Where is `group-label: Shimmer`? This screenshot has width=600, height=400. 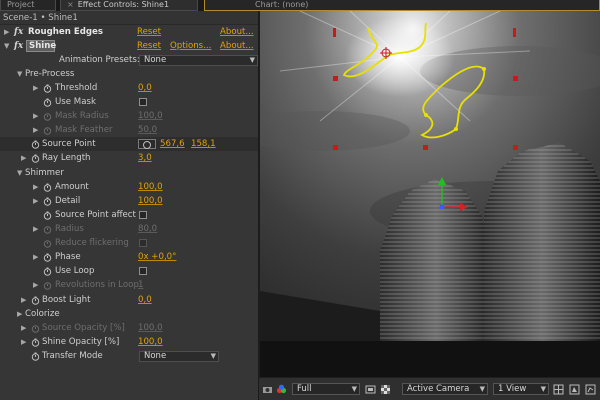 group-label: Shimmer is located at coordinates (44, 173).